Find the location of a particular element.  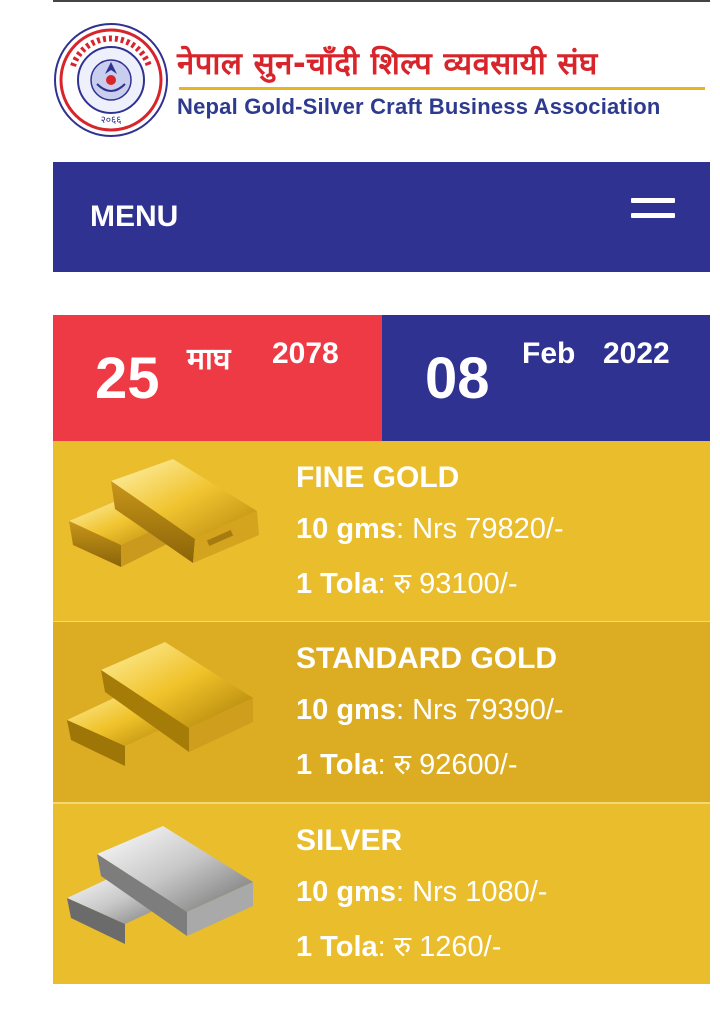

top-divider is located at coordinates (381, 1).